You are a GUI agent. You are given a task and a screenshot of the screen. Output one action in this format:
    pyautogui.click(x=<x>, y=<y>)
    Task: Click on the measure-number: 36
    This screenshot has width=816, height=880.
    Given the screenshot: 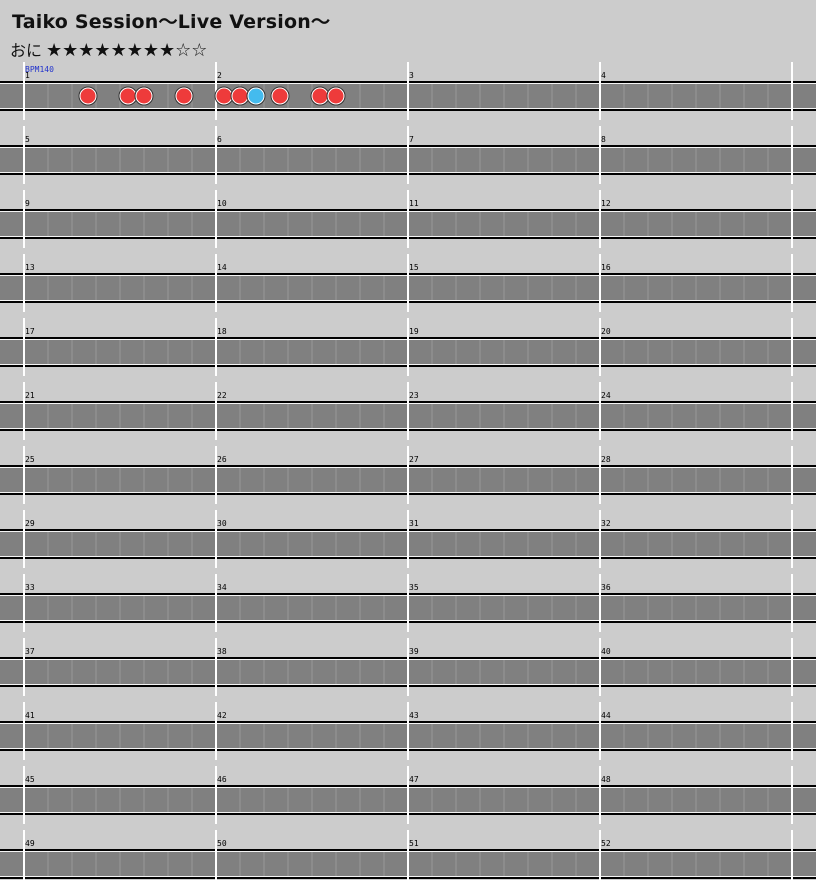 What is the action you would take?
    pyautogui.click(x=606, y=587)
    